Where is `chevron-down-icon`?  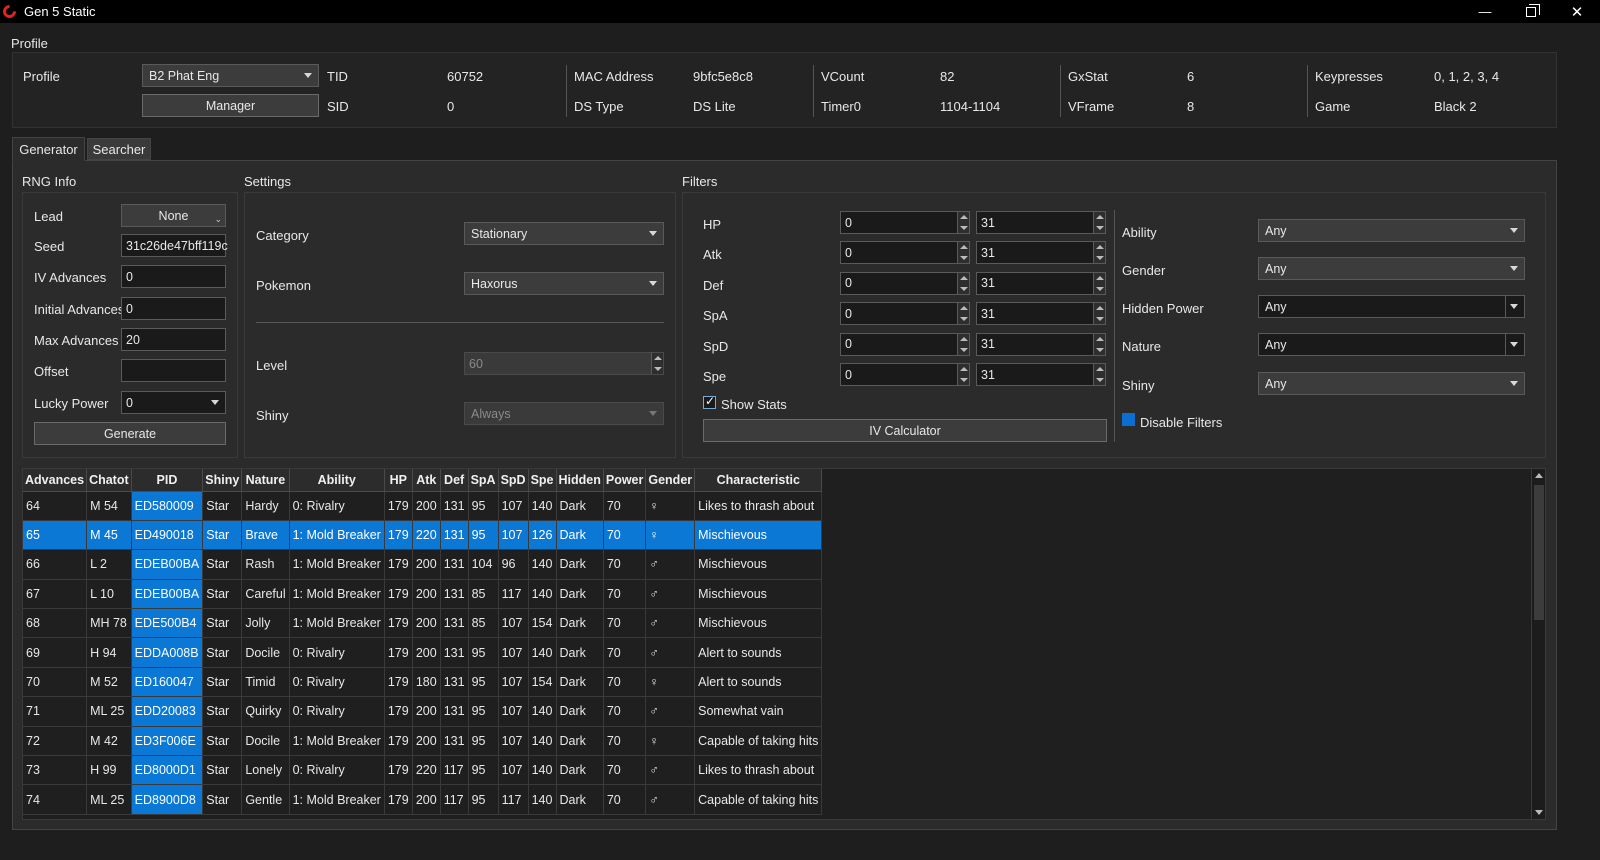
chevron-down-icon is located at coordinates (1514, 306).